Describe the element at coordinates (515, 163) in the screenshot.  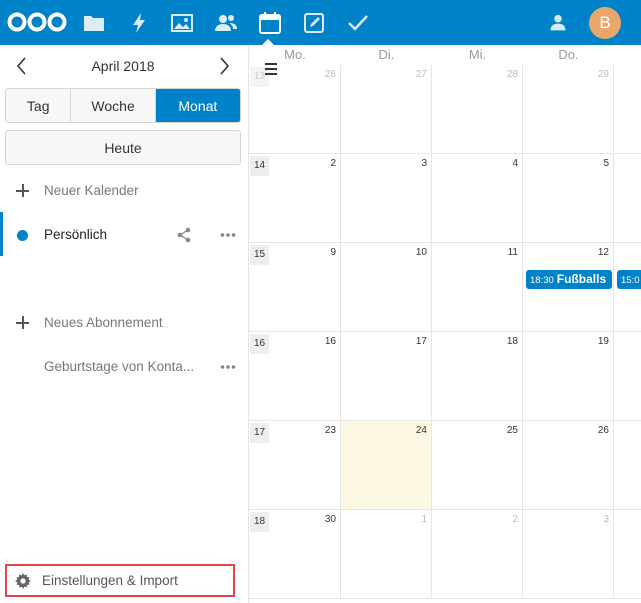
I see `day-number: 4` at that location.